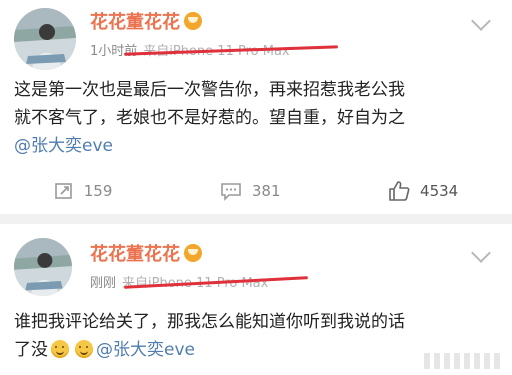  I want to click on repost-icon, so click(63, 191).